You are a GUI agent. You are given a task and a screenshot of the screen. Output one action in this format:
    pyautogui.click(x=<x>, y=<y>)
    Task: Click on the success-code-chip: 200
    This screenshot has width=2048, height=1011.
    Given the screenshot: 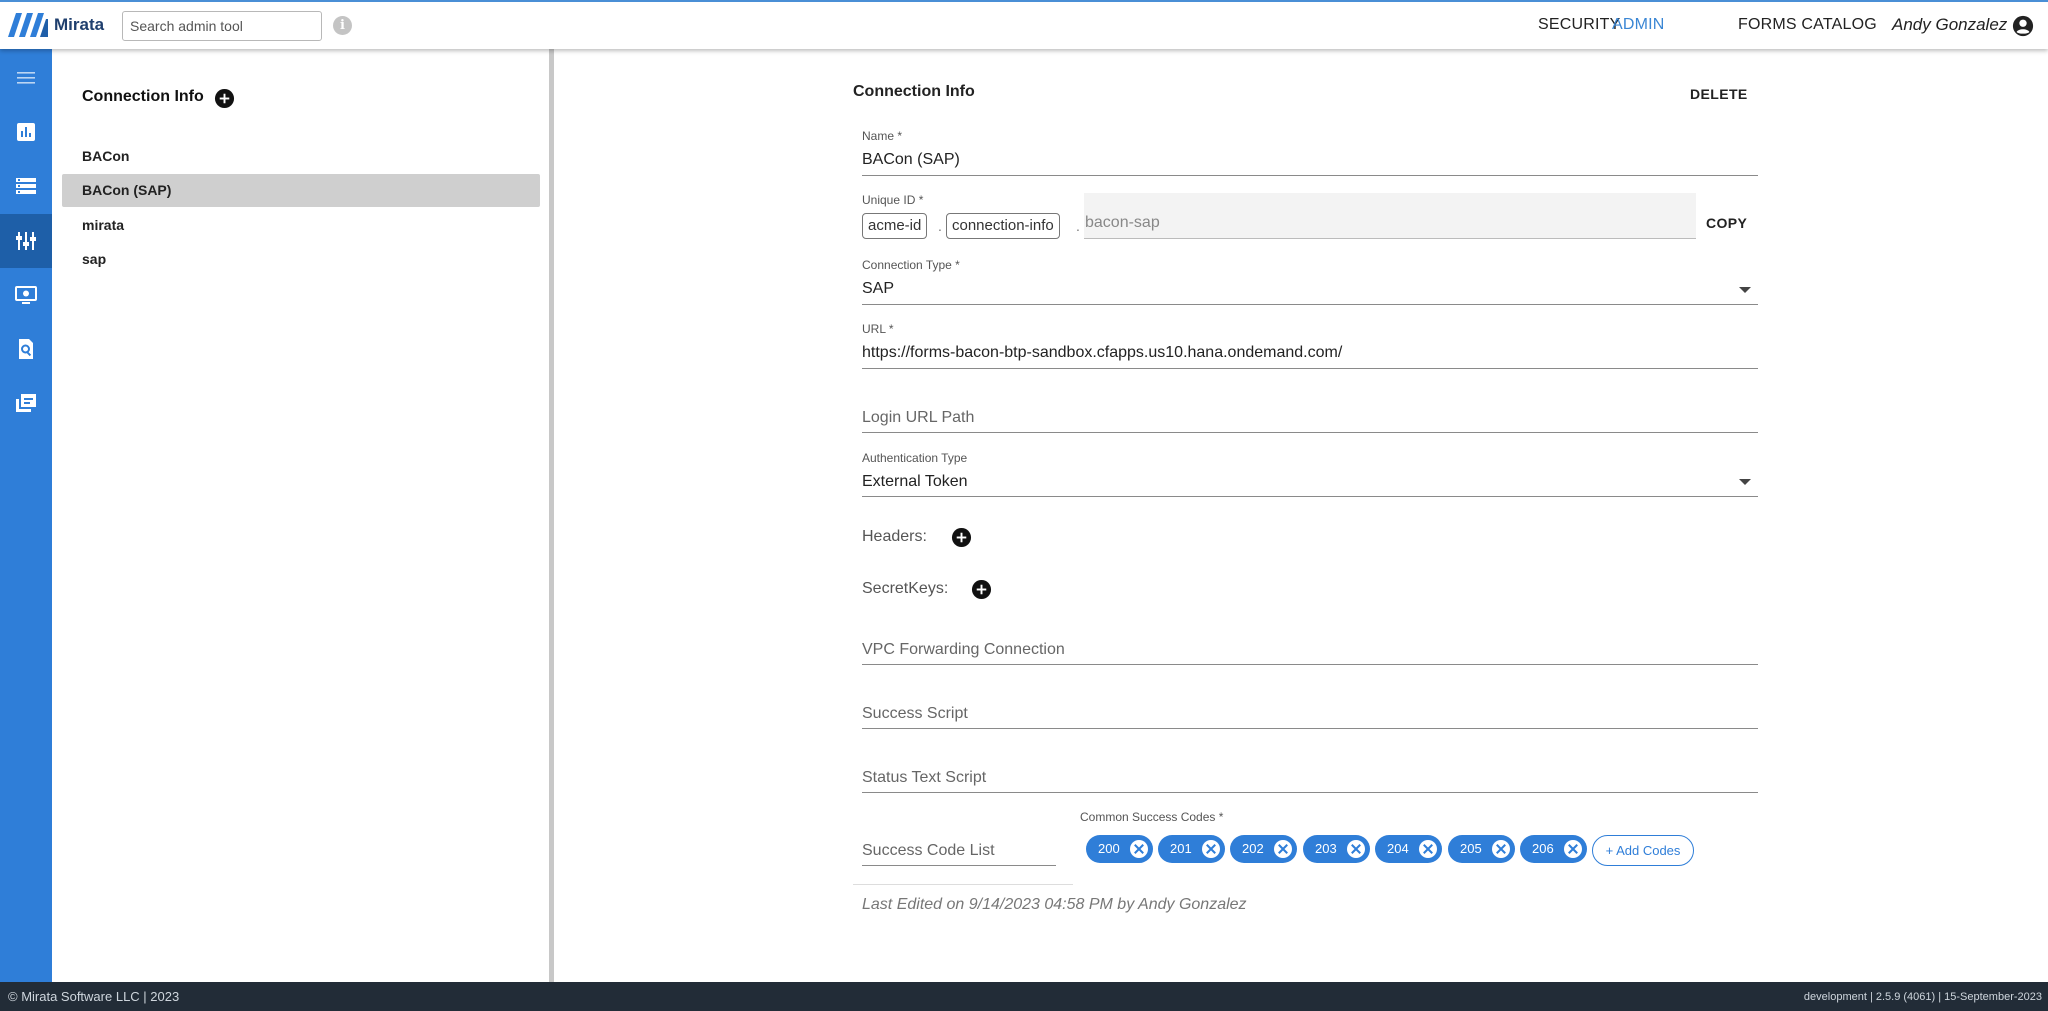 What is the action you would take?
    pyautogui.click(x=1119, y=849)
    